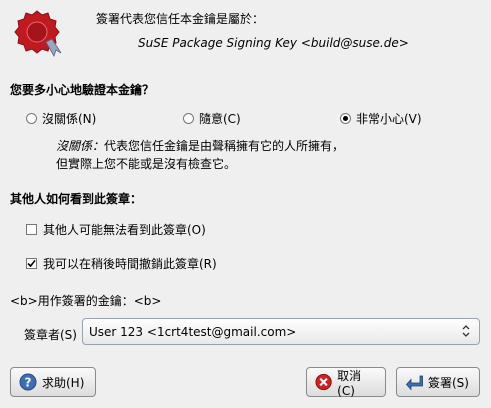 This screenshot has height=408, width=491. What do you see at coordinates (76, 199) in the screenshot?
I see `visibility-question: 其他人如何看到此簽章：` at bounding box center [76, 199].